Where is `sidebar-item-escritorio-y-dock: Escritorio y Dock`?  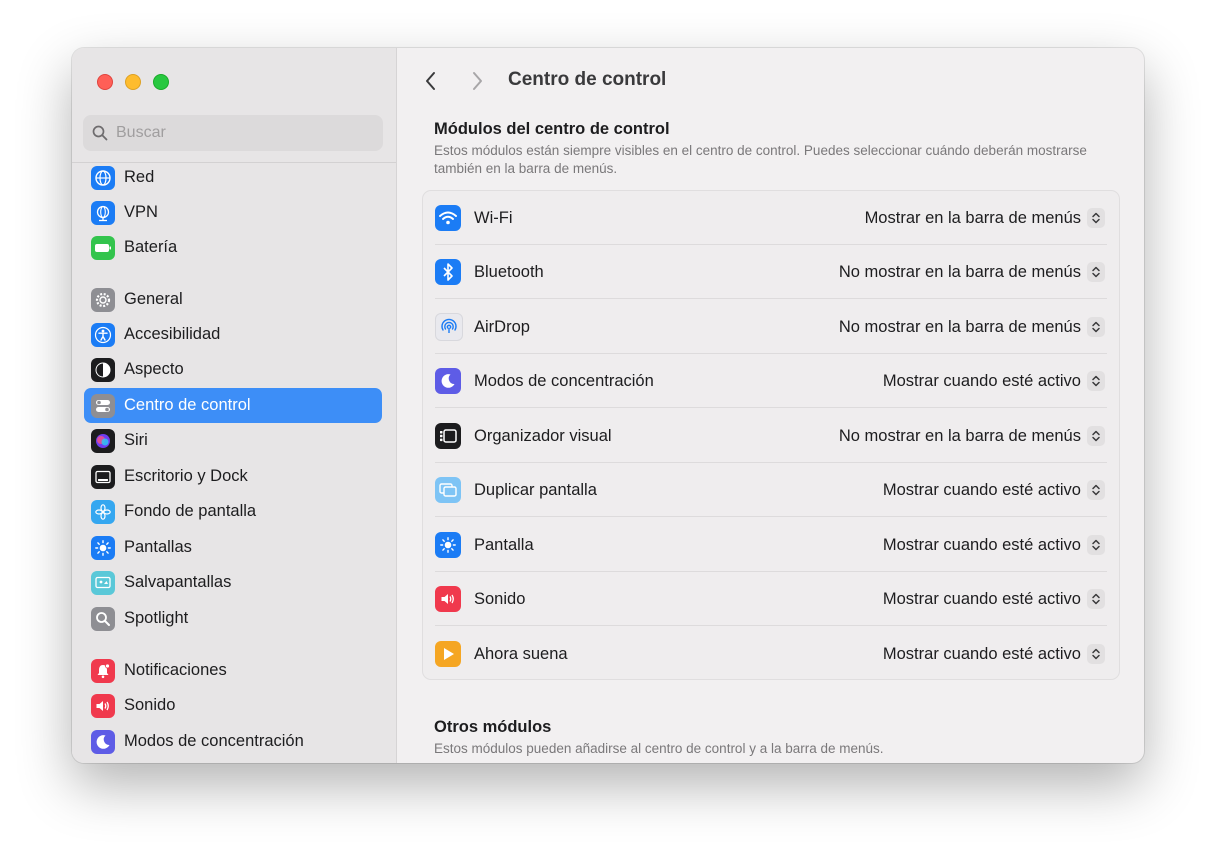 sidebar-item-escritorio-y-dock: Escritorio y Dock is located at coordinates (233, 476).